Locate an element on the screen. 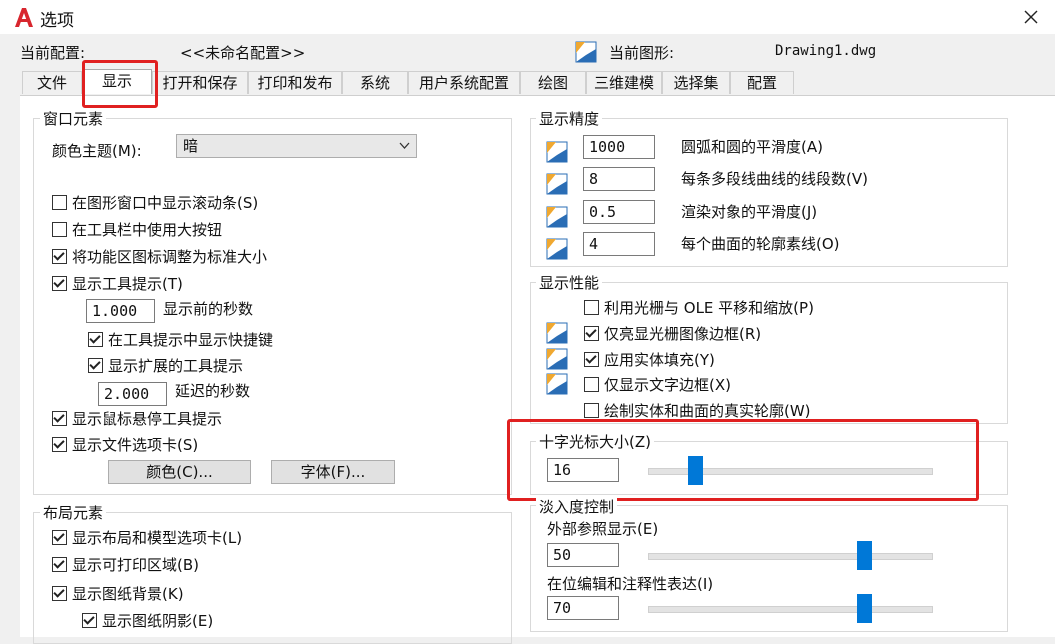  extended-delay-input: 2.000 is located at coordinates (132, 394).